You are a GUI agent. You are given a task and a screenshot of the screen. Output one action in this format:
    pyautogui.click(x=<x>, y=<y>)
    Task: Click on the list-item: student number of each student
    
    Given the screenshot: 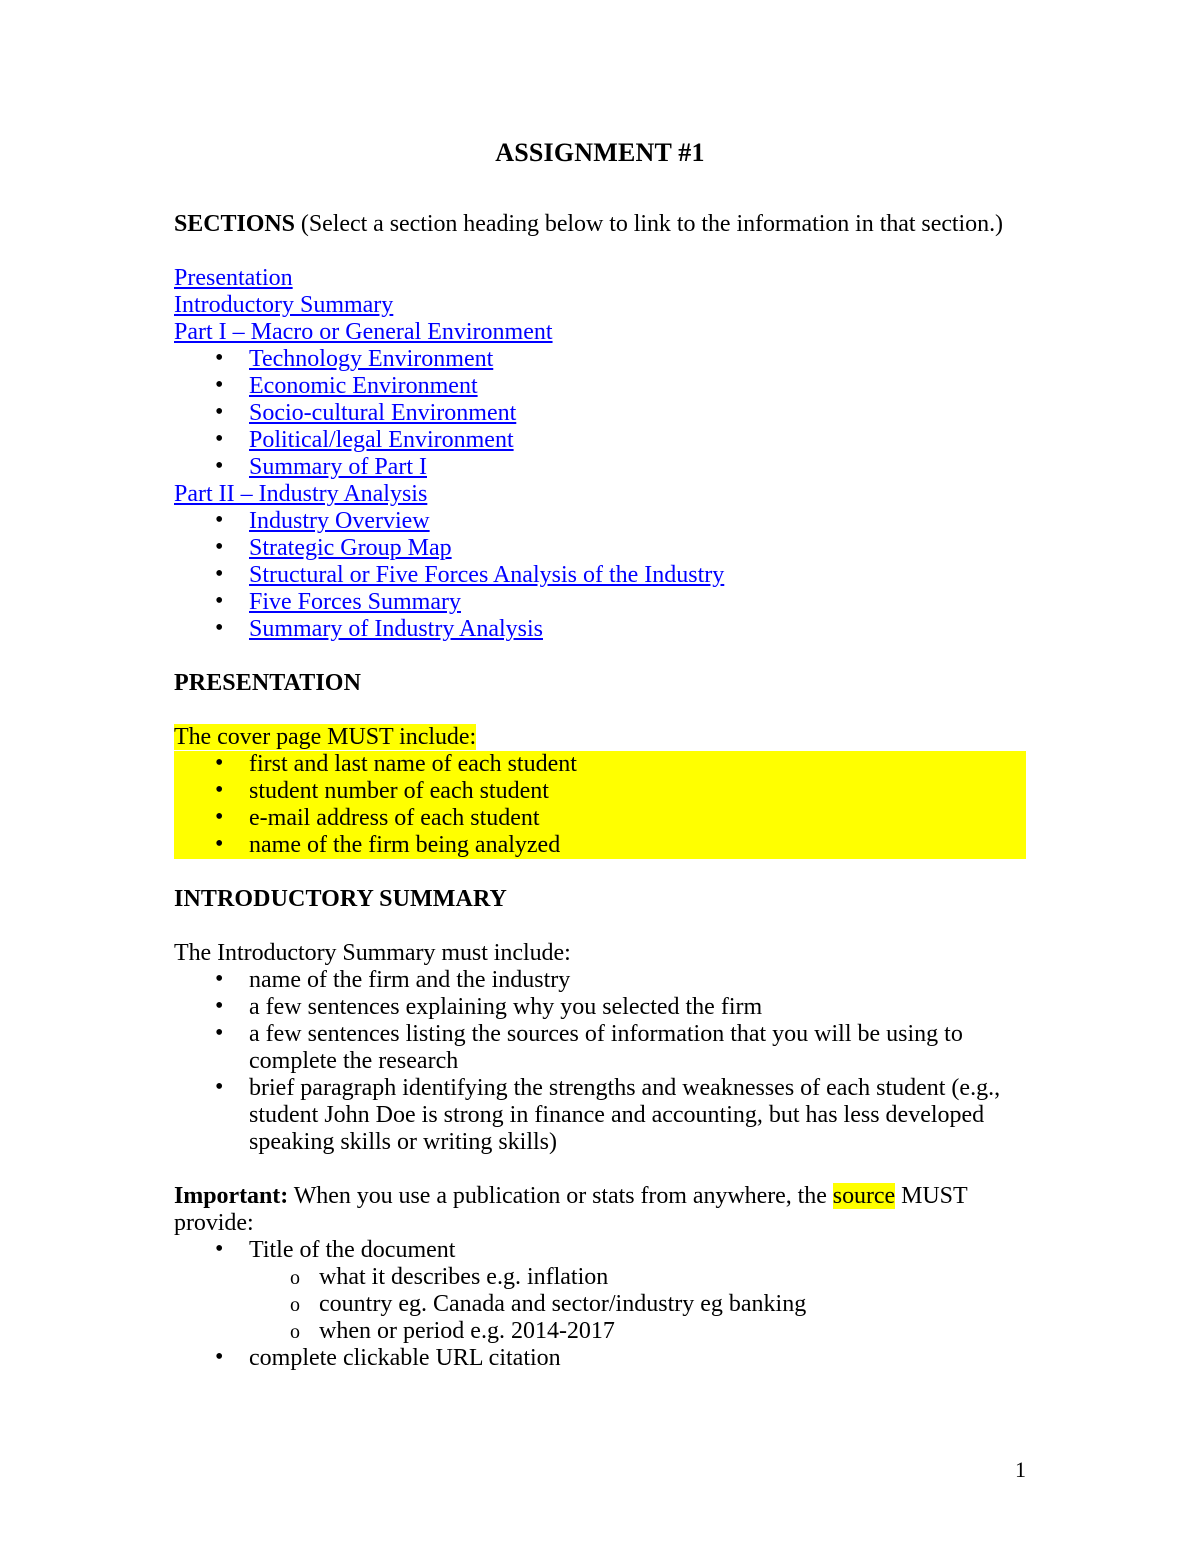 What is the action you would take?
    pyautogui.click(x=361, y=791)
    